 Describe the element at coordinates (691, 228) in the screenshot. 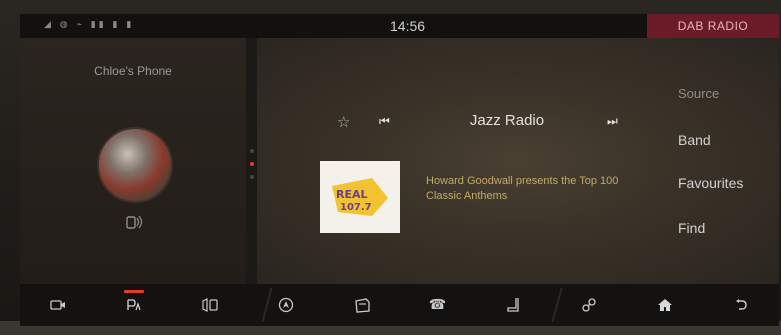

I see `menu-item-find: Find` at that location.